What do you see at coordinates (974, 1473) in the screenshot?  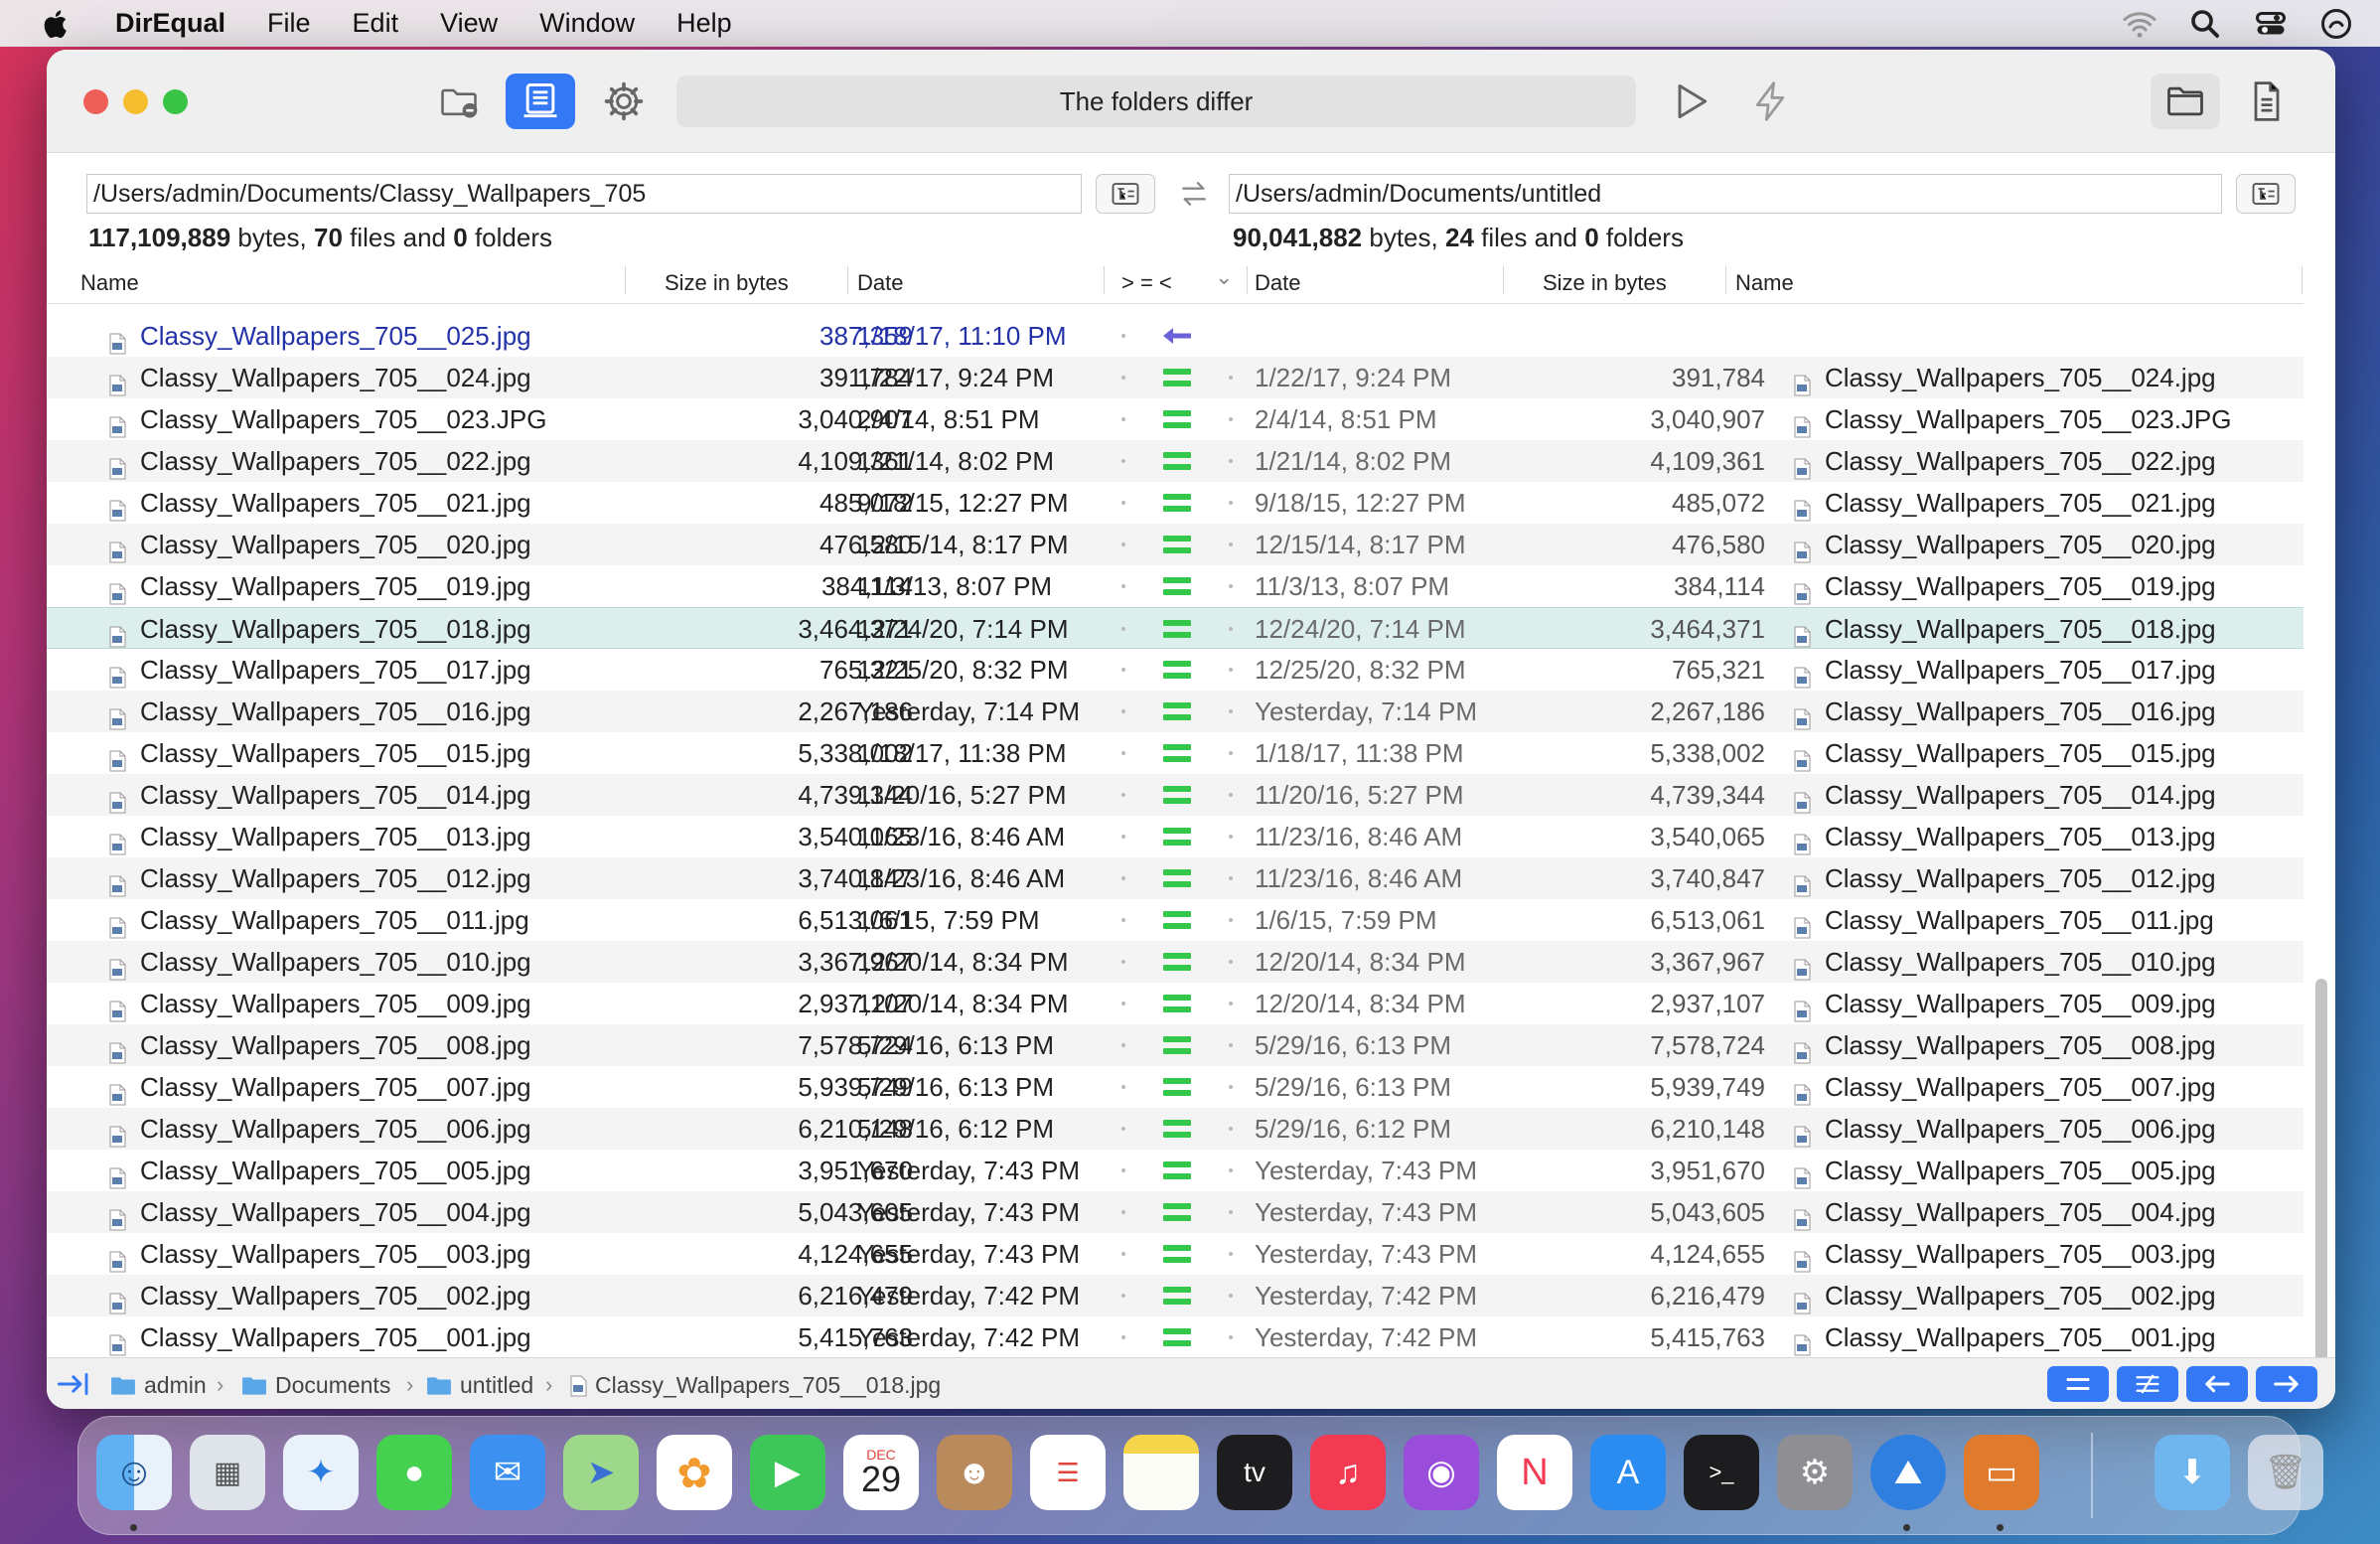 I see `contacts-icon: ☻` at bounding box center [974, 1473].